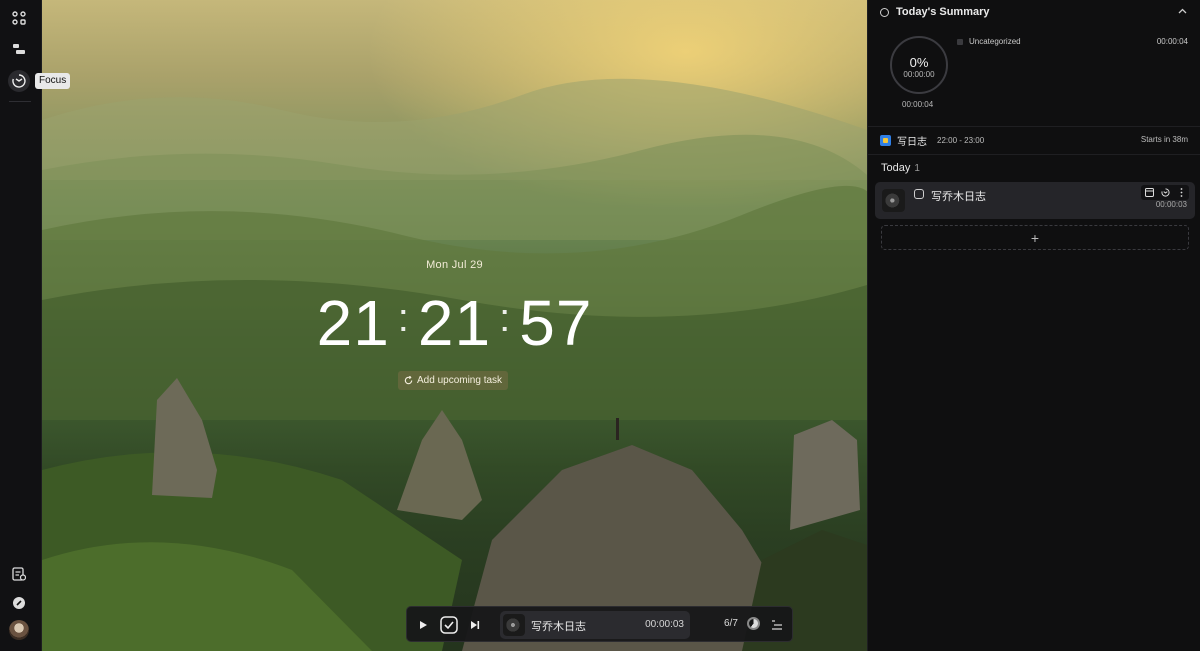  I want to click on task-list-button, so click(777, 625).